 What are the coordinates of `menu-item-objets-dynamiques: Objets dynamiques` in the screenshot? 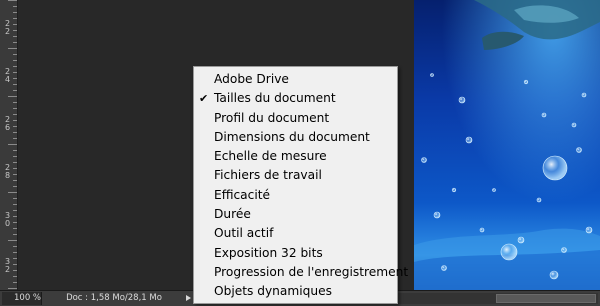 It's located at (295, 291).